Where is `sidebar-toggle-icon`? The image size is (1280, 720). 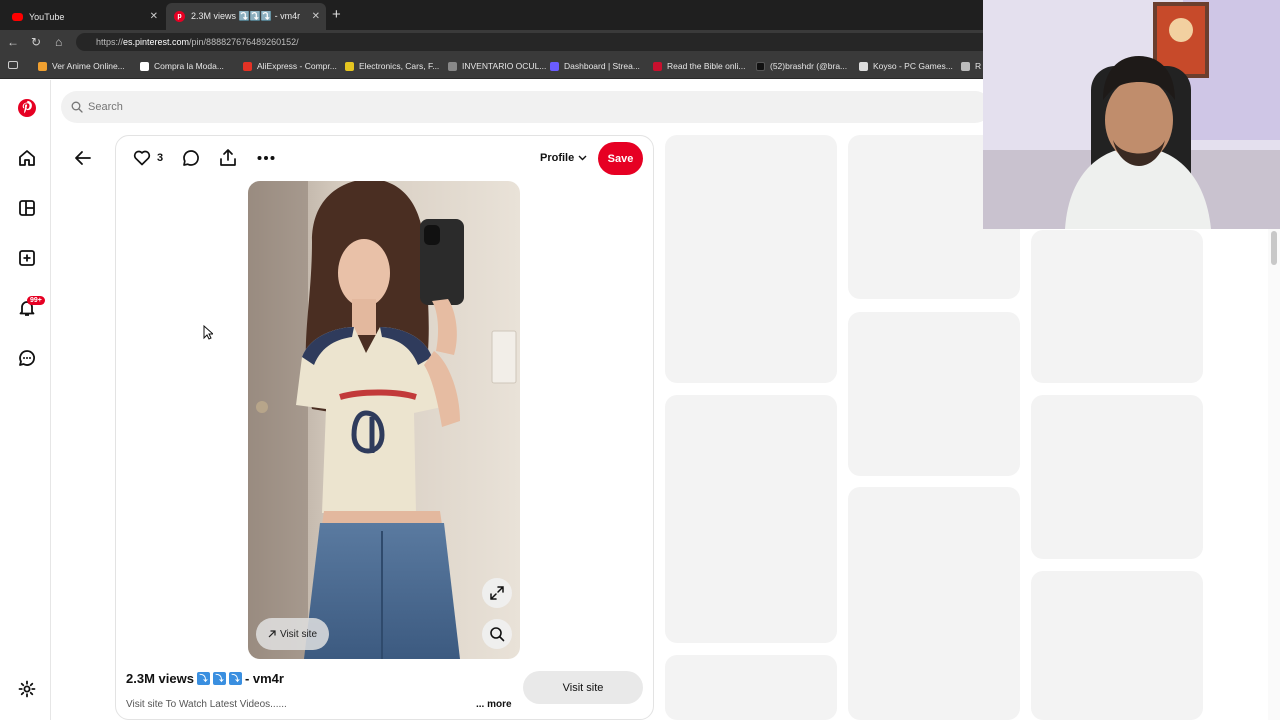
sidebar-toggle-icon is located at coordinates (15, 65).